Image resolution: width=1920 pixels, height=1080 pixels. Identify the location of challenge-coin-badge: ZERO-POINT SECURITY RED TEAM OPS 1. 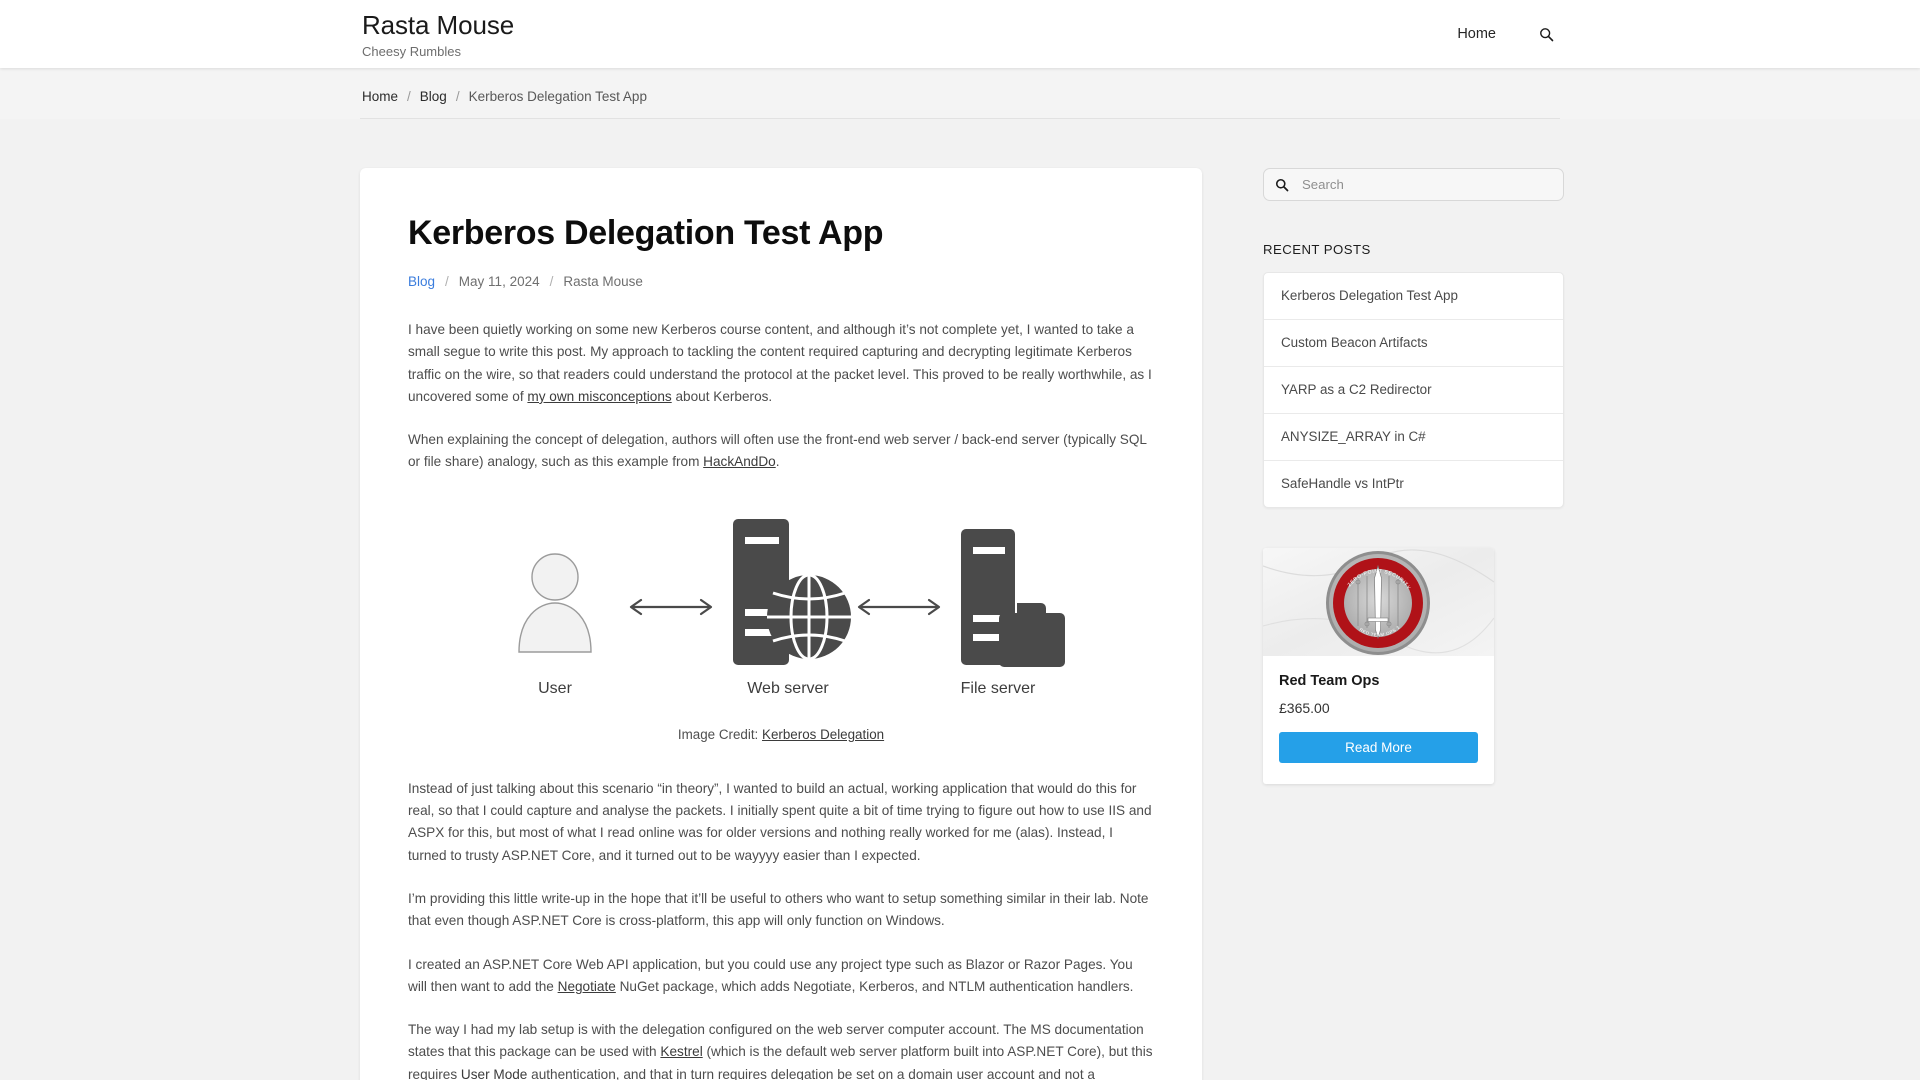
(1378, 603).